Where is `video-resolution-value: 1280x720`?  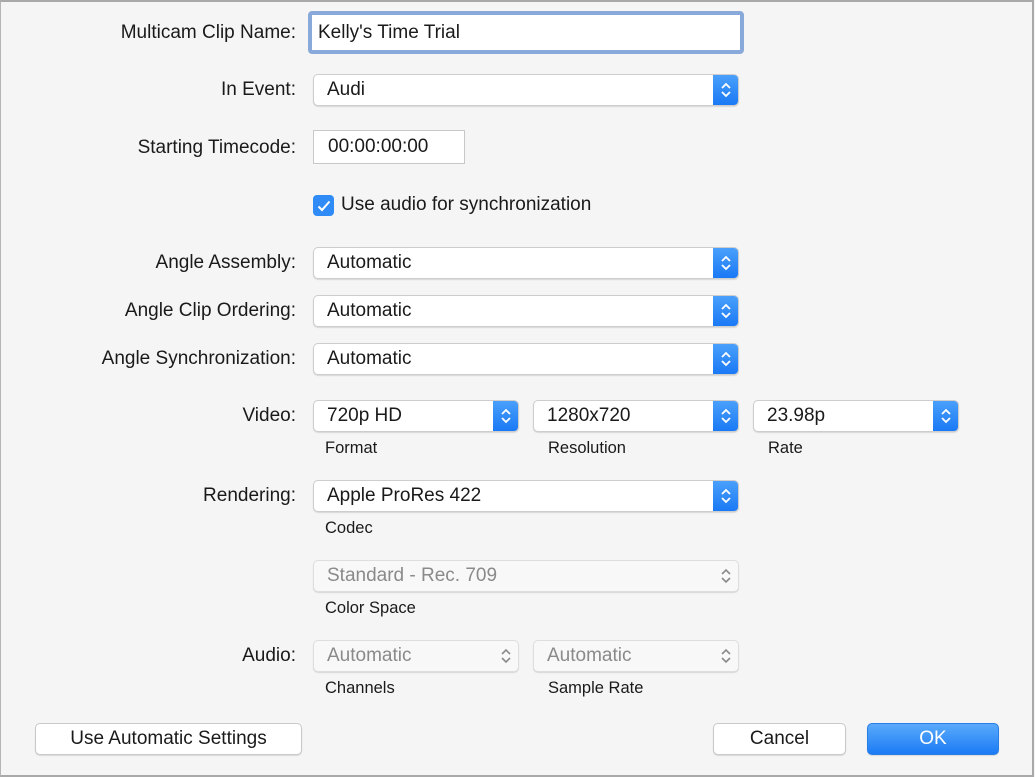 video-resolution-value: 1280x720 is located at coordinates (589, 415).